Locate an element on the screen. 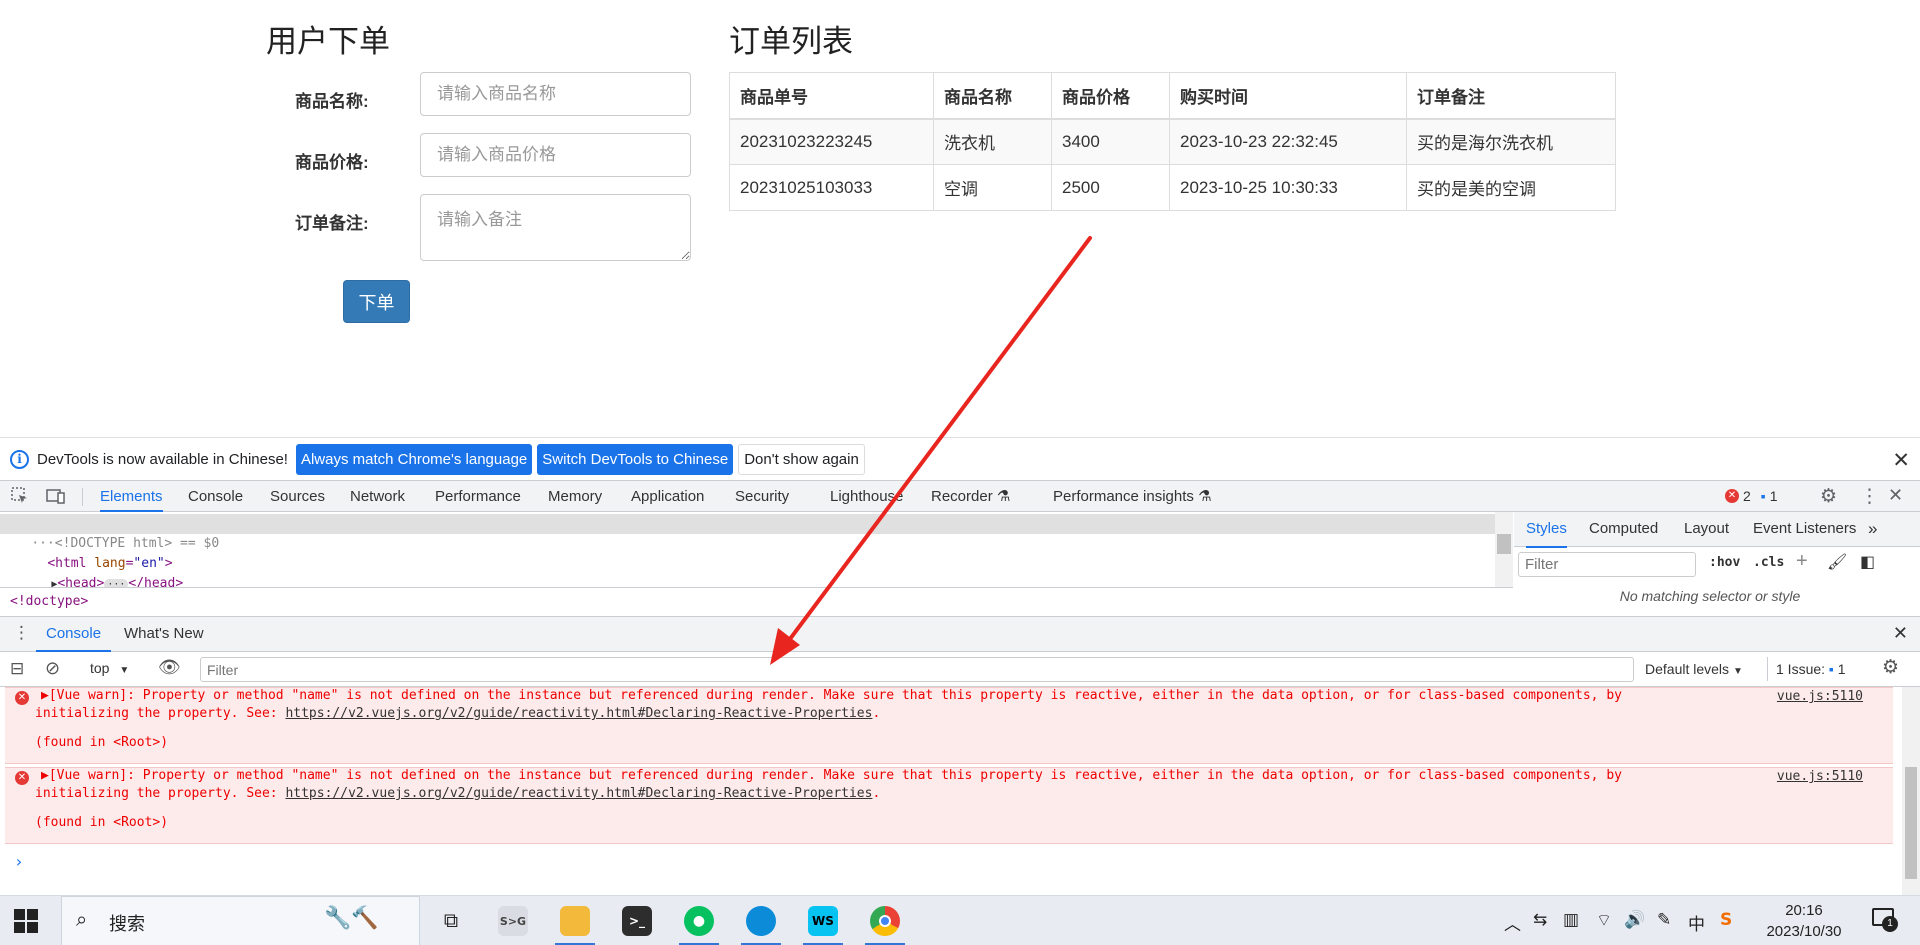  error-counter: ✕ 2 ▪ 1 is located at coordinates (1751, 496).